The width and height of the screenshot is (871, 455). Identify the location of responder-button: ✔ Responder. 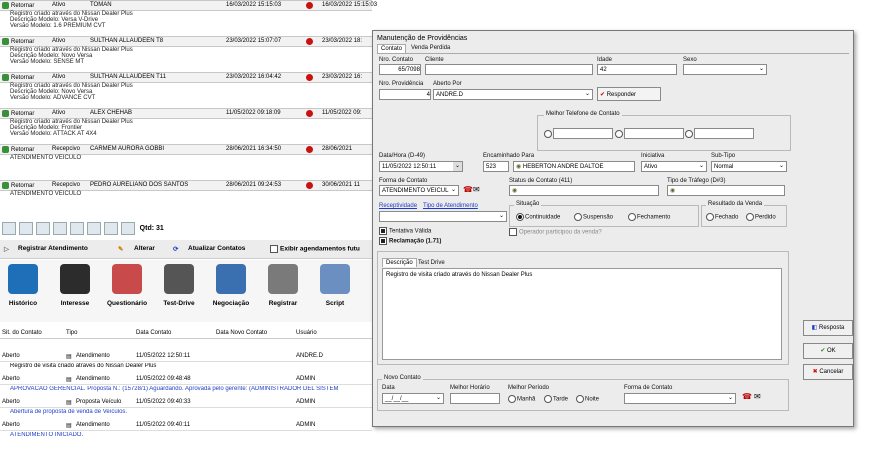
(629, 94).